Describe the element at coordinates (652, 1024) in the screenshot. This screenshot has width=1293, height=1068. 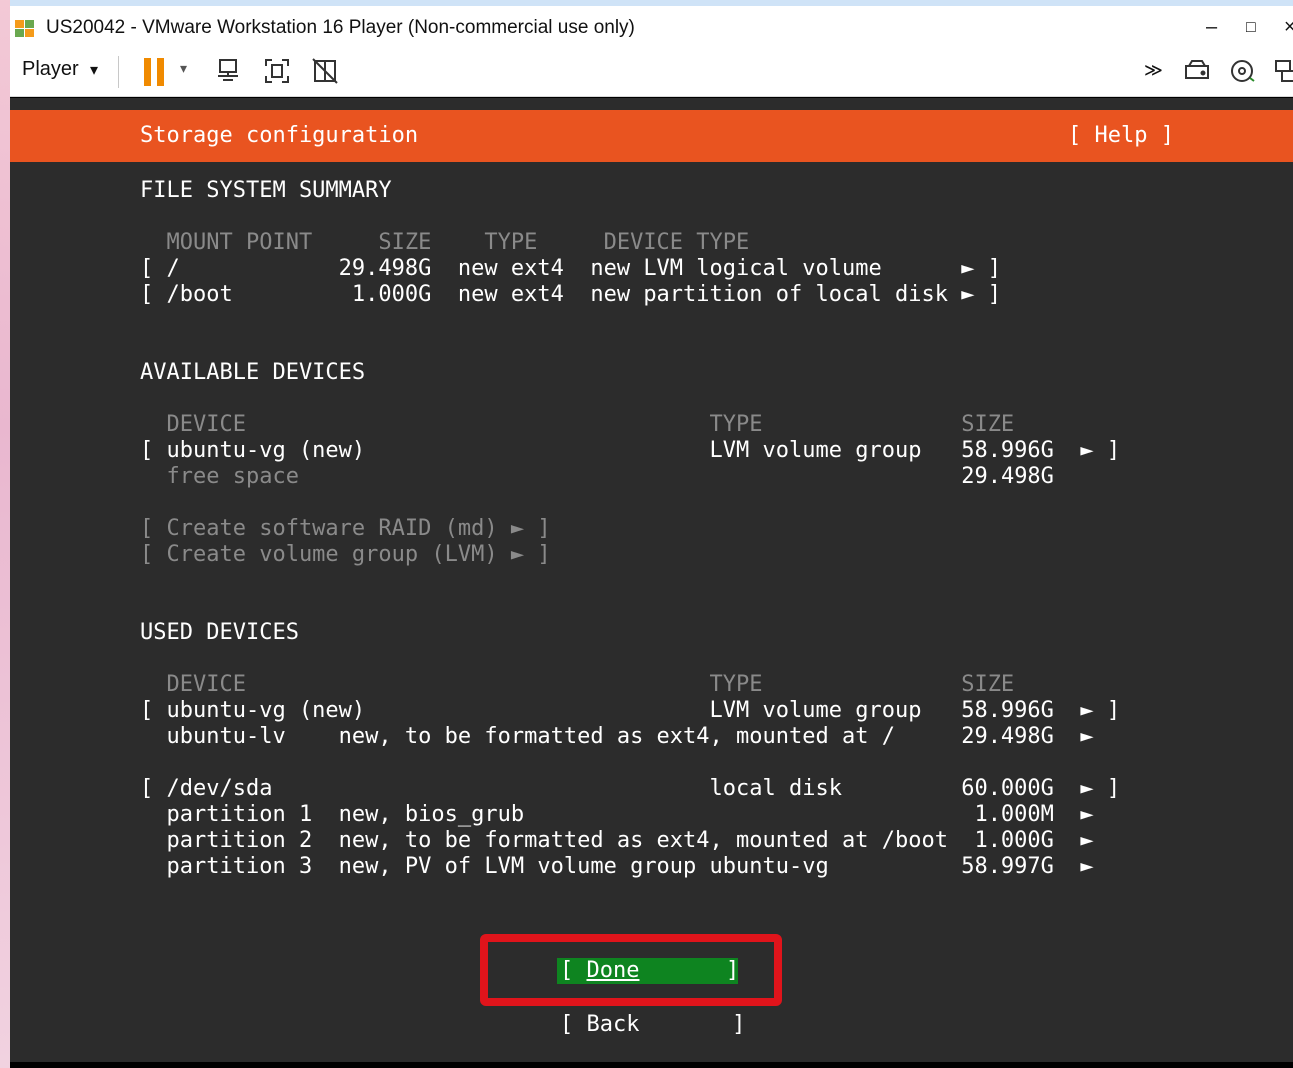
I see `back-button: [ Back ]` at that location.